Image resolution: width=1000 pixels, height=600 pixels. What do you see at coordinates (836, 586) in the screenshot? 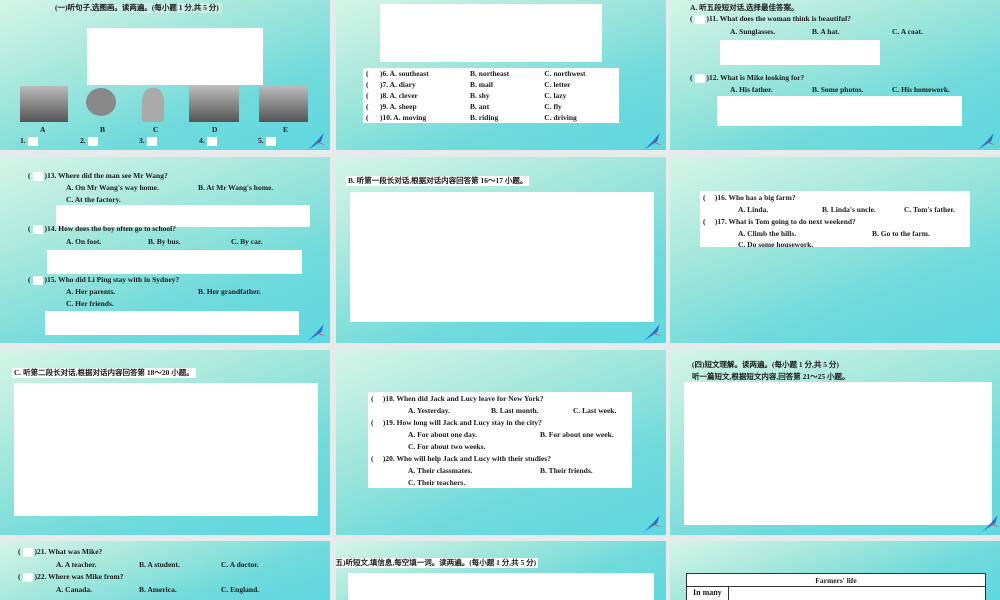
I see `farmers-life-table: Farmers' life In many` at bounding box center [836, 586].